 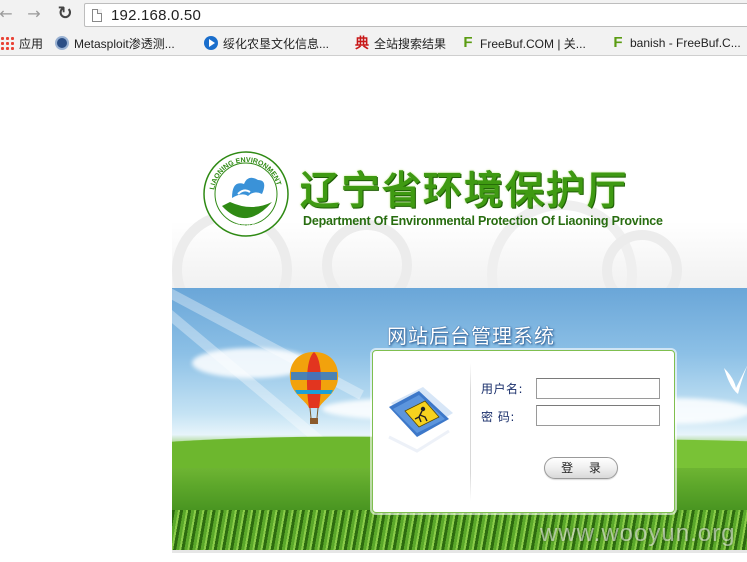 What do you see at coordinates (459, 551) in the screenshot?
I see `page-bottom-border` at bounding box center [459, 551].